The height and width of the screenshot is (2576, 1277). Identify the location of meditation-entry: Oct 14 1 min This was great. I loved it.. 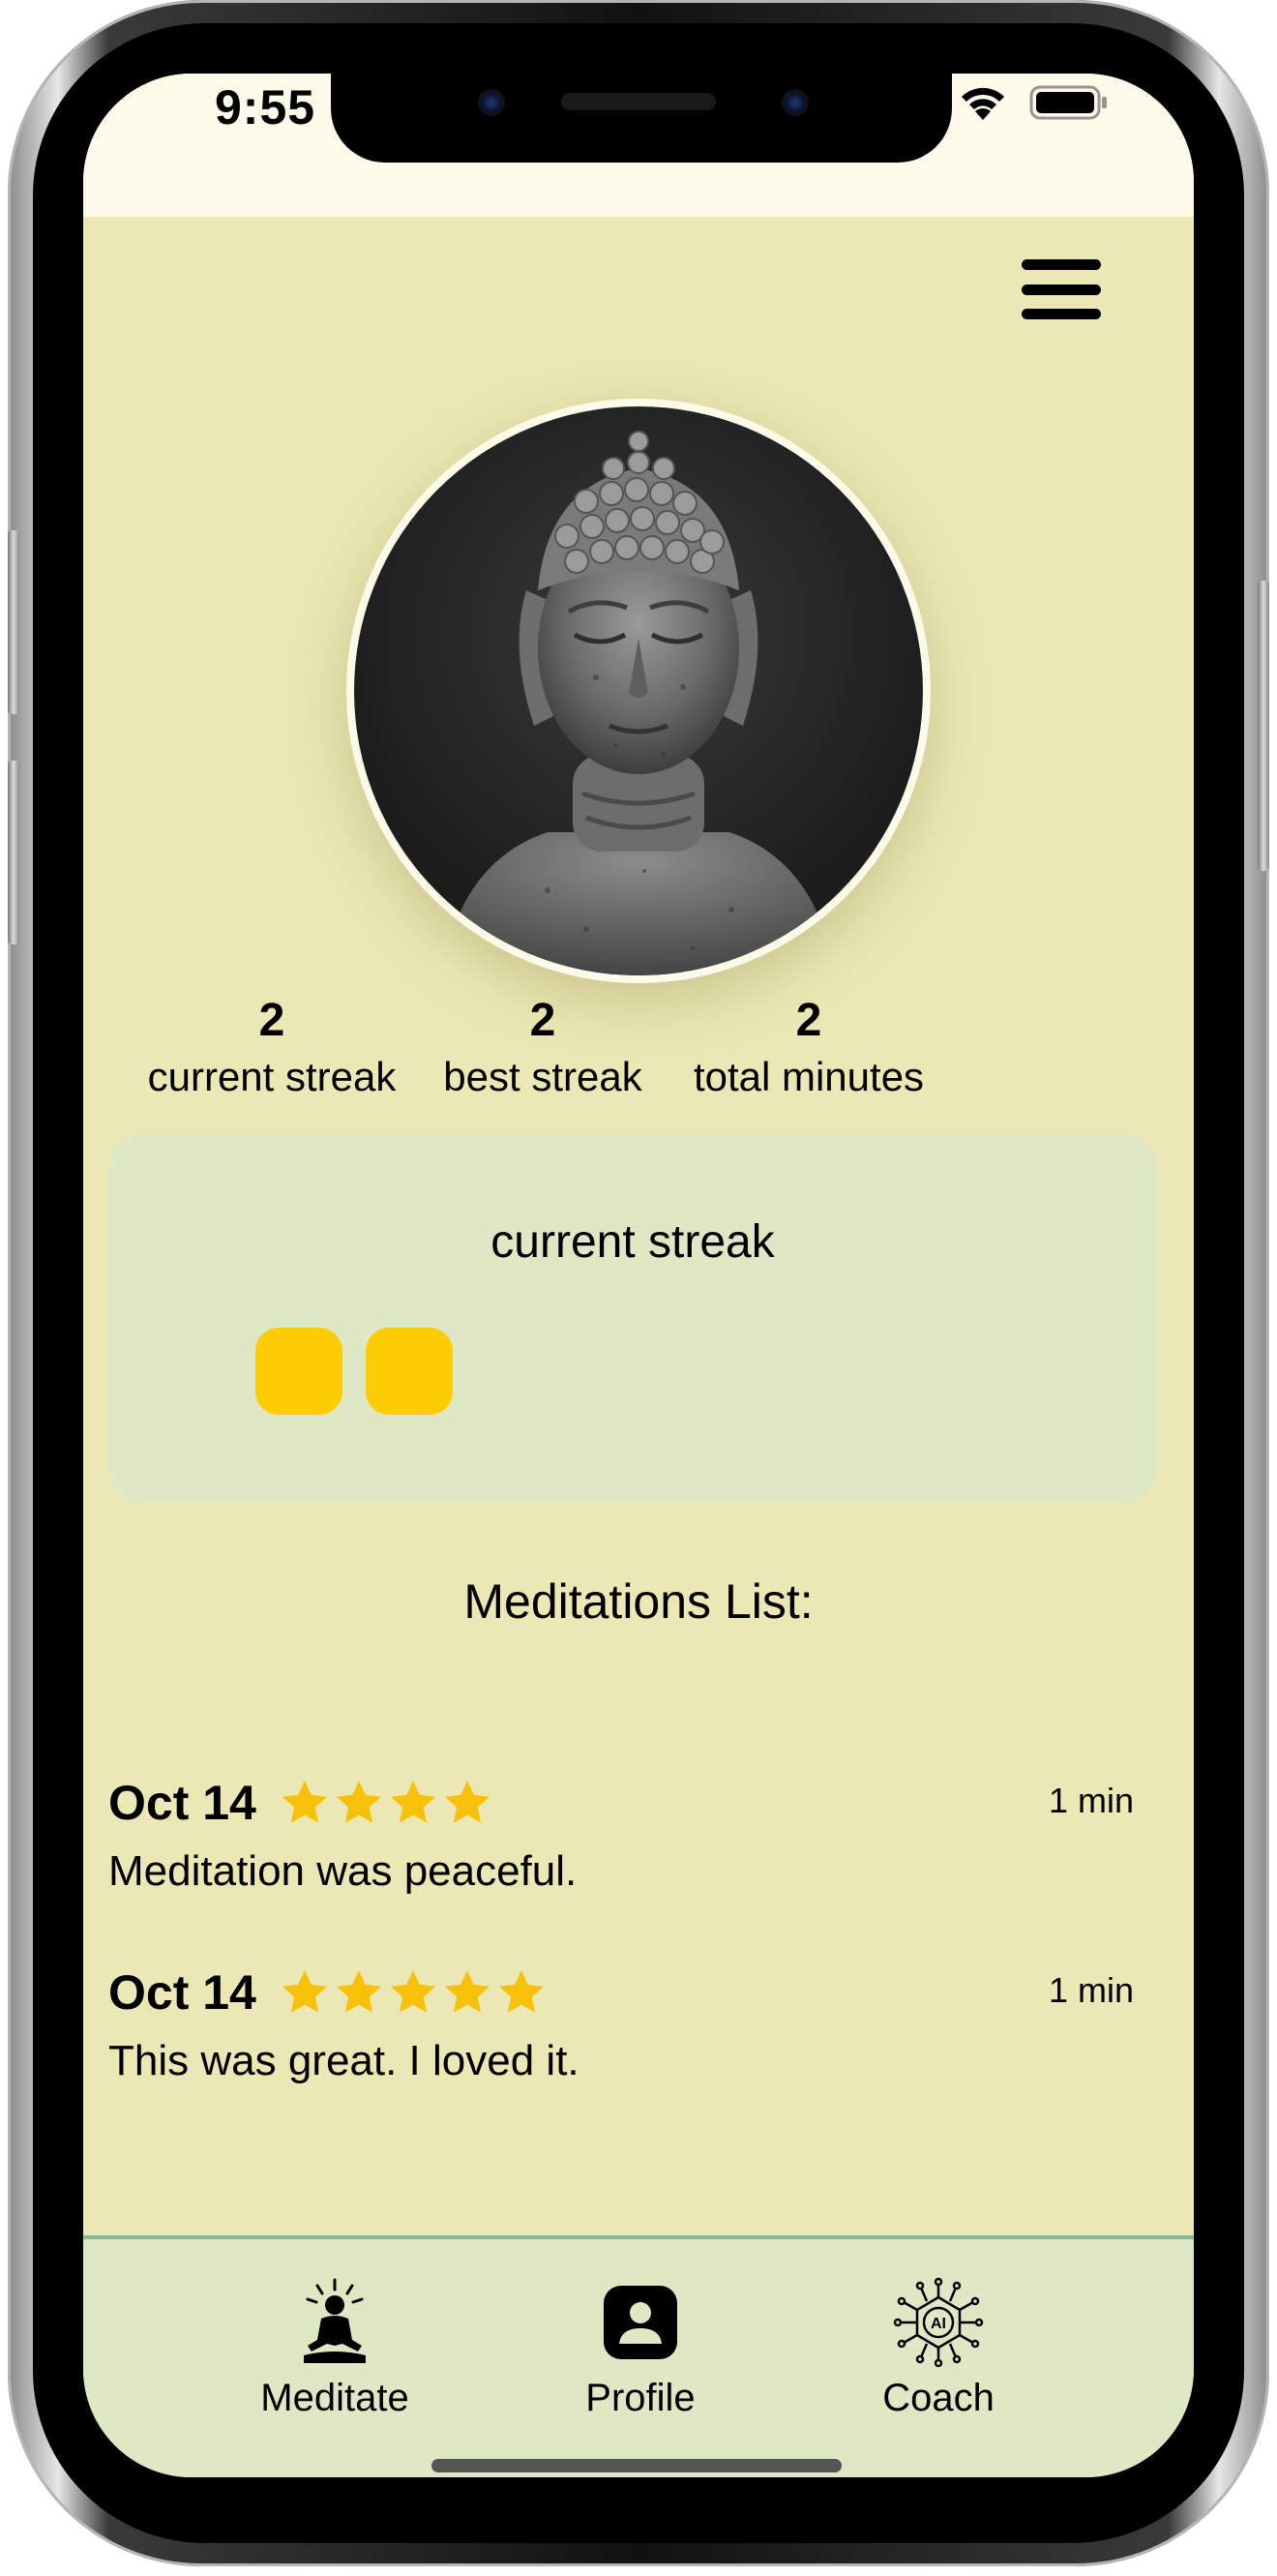
(621, 2046).